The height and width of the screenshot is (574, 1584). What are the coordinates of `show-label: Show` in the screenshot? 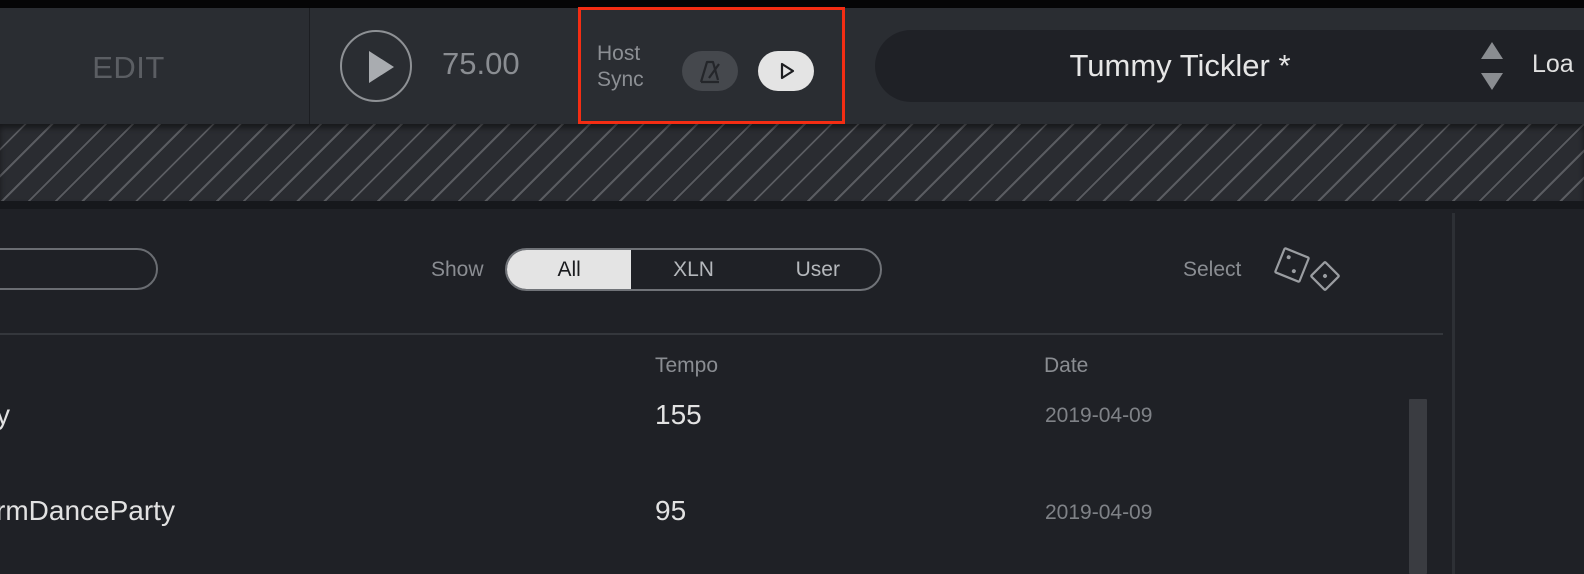 It's located at (457, 269).